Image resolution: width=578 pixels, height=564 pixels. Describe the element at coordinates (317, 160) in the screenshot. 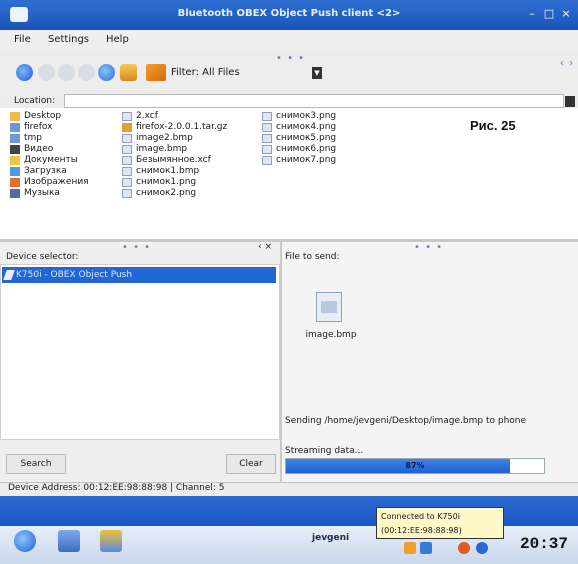

I see `file-item: снимок7.png` at that location.